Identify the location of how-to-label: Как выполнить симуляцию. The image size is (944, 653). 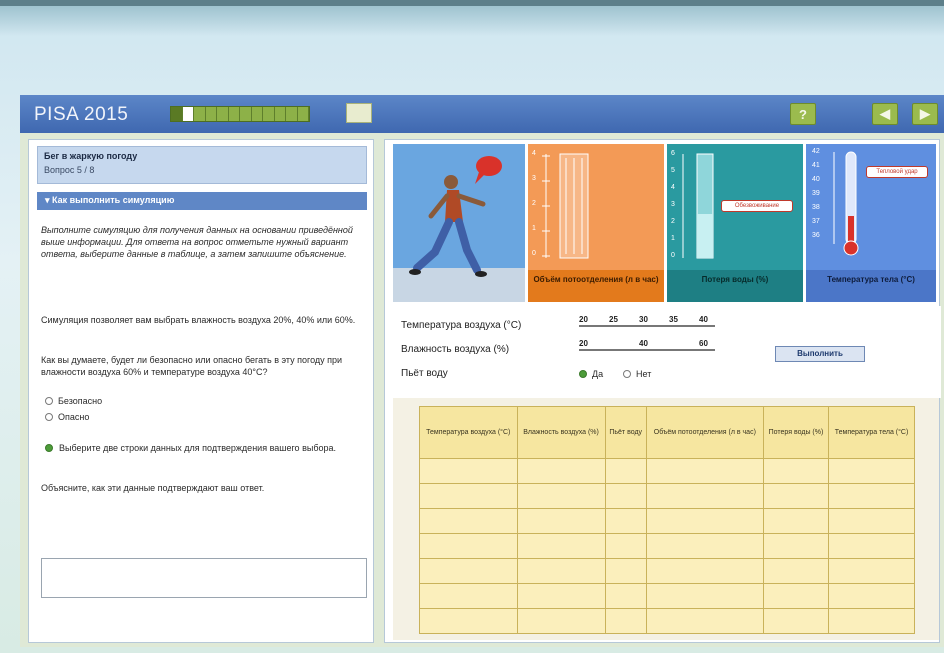
(113, 200).